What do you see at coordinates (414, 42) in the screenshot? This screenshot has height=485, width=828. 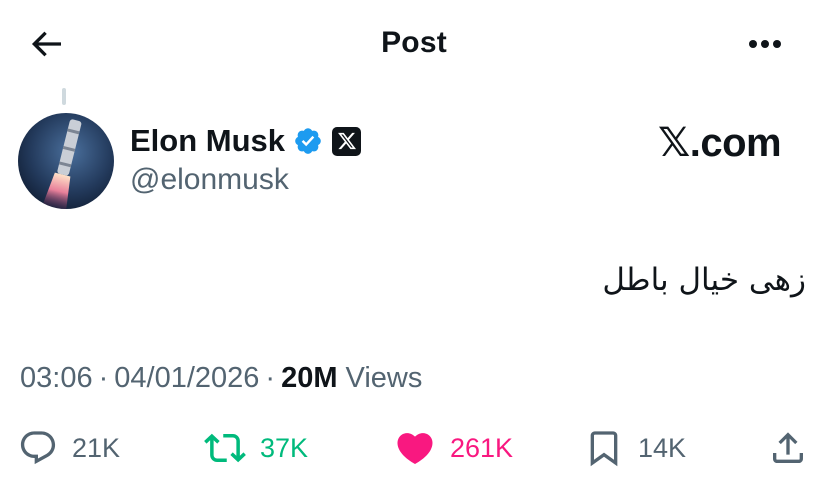 I see `page-title: Post` at bounding box center [414, 42].